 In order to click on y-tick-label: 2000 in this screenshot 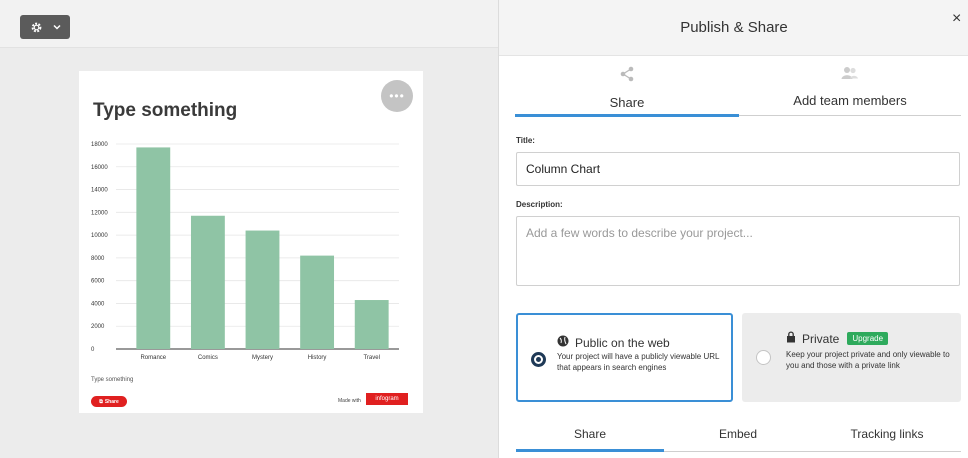, I will do `click(98, 327)`.